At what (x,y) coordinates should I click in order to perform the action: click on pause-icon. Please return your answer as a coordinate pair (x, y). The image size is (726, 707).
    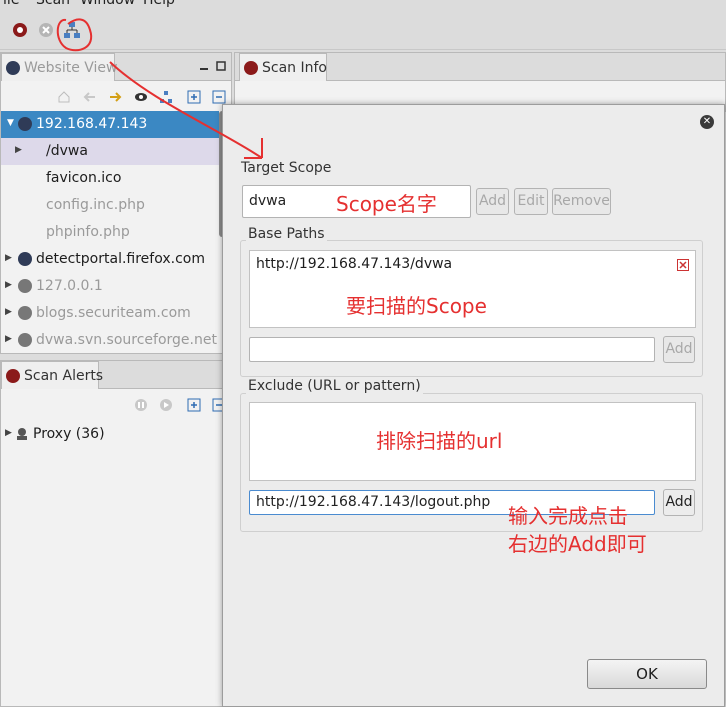
    Looking at the image, I should click on (141, 405).